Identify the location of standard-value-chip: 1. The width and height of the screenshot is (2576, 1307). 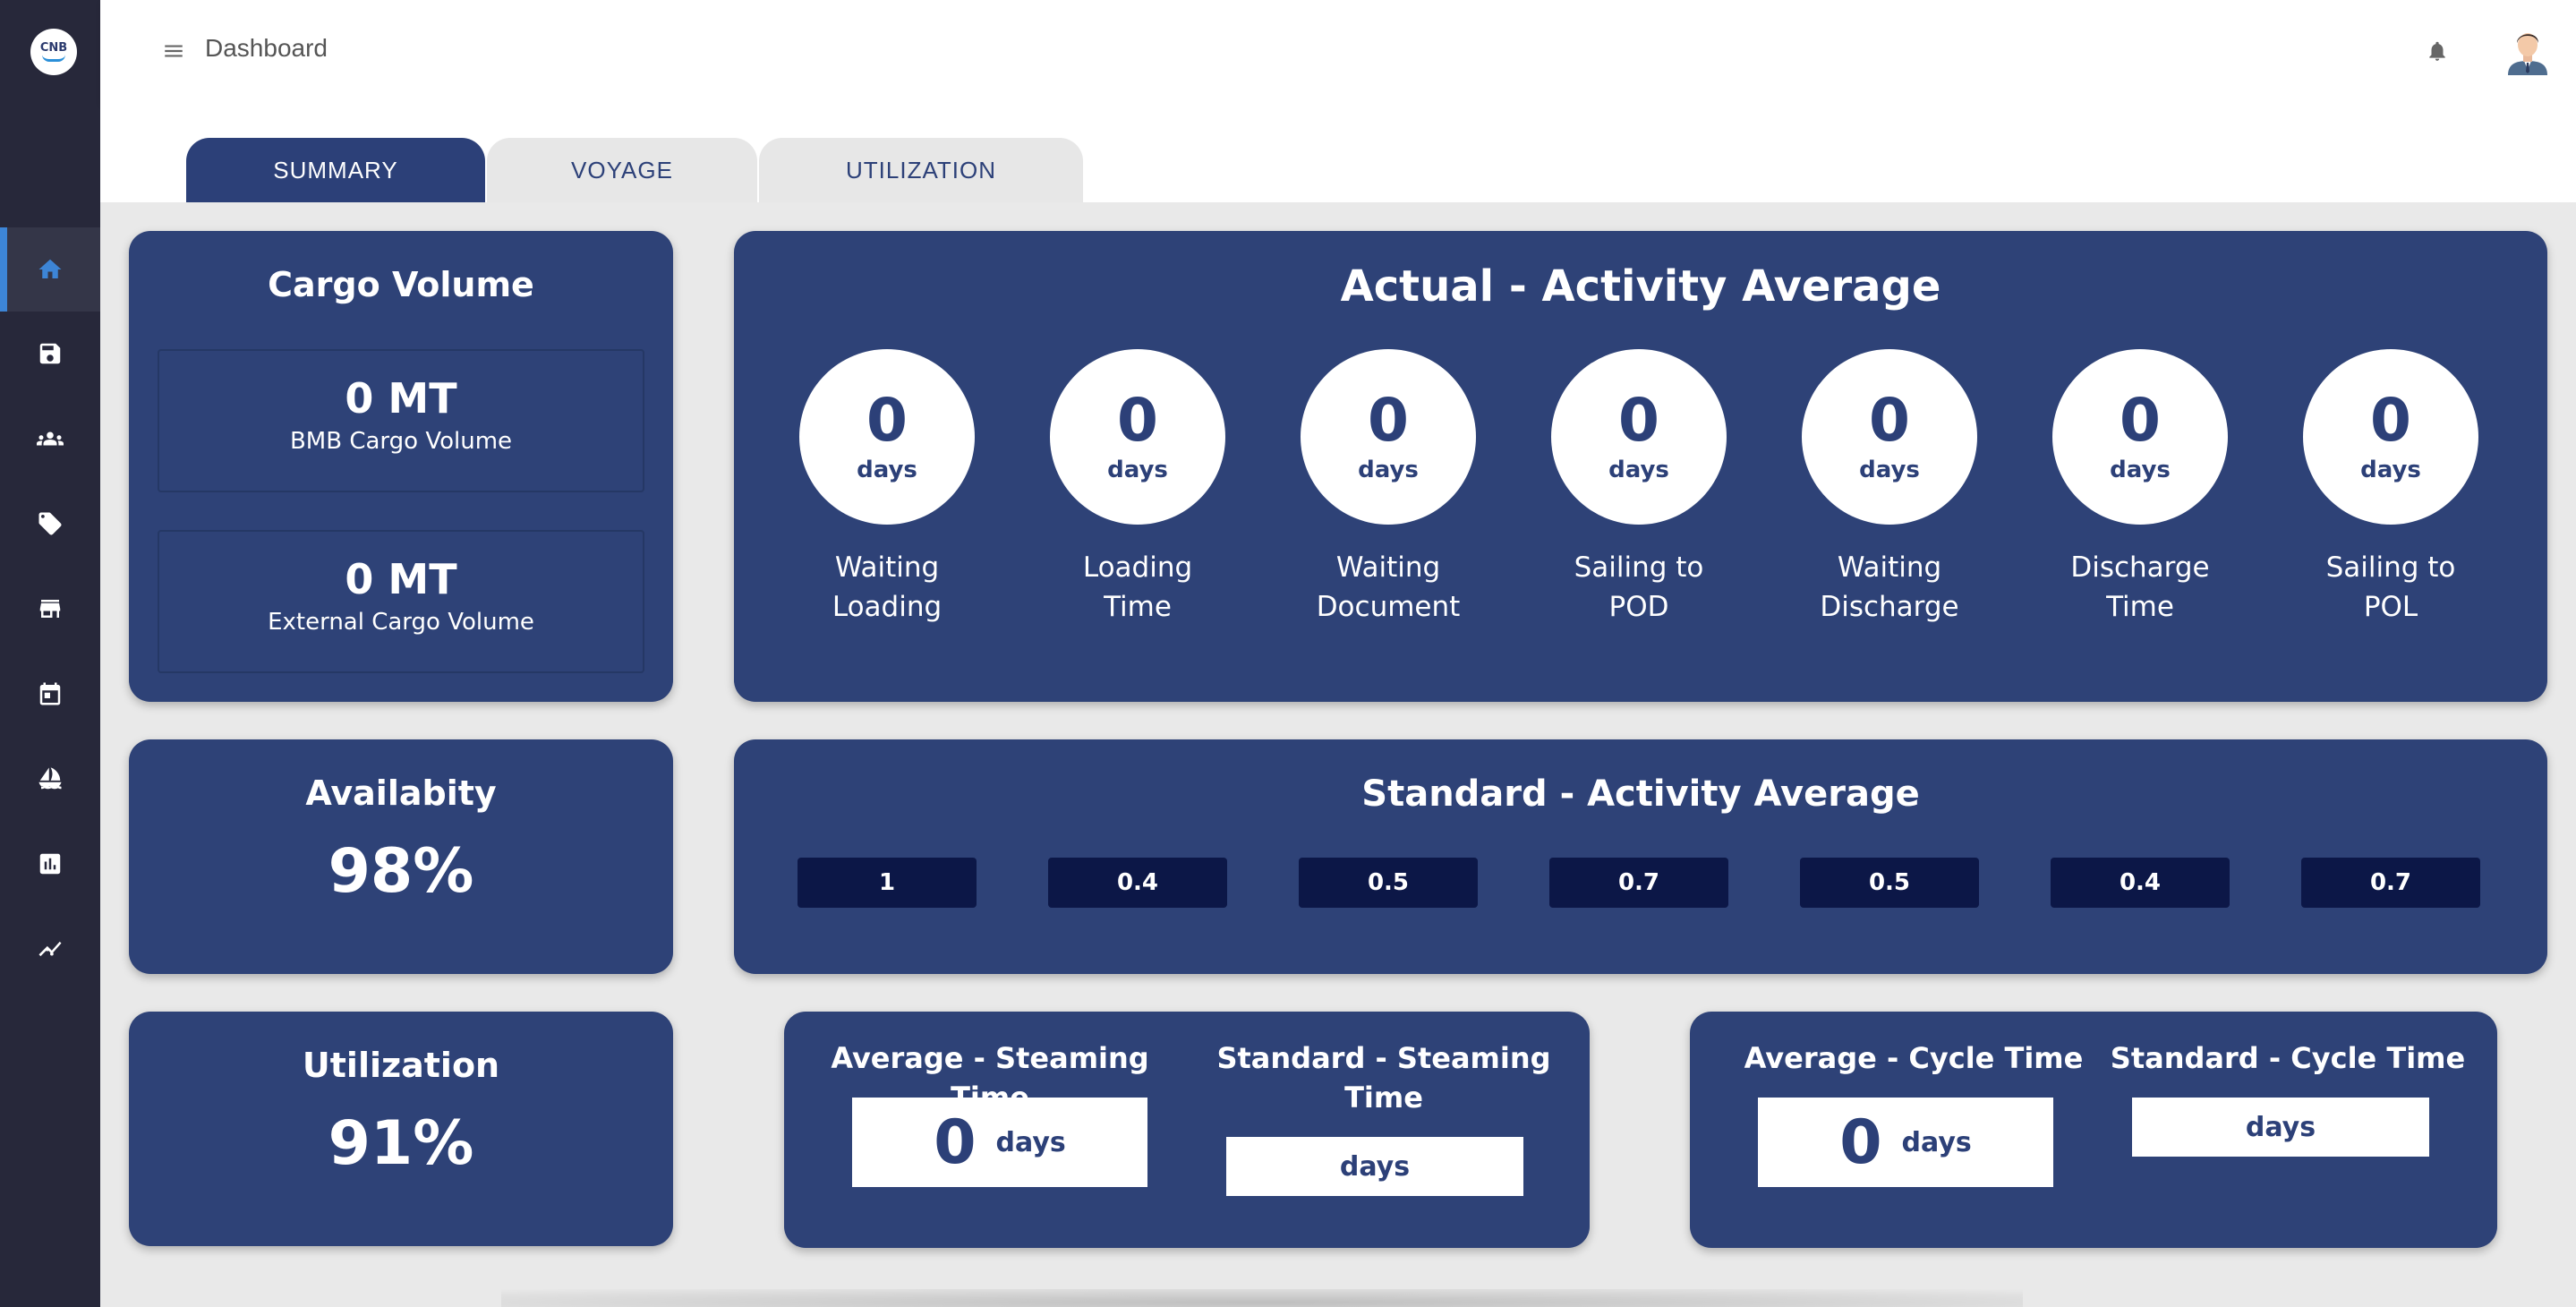
(887, 883).